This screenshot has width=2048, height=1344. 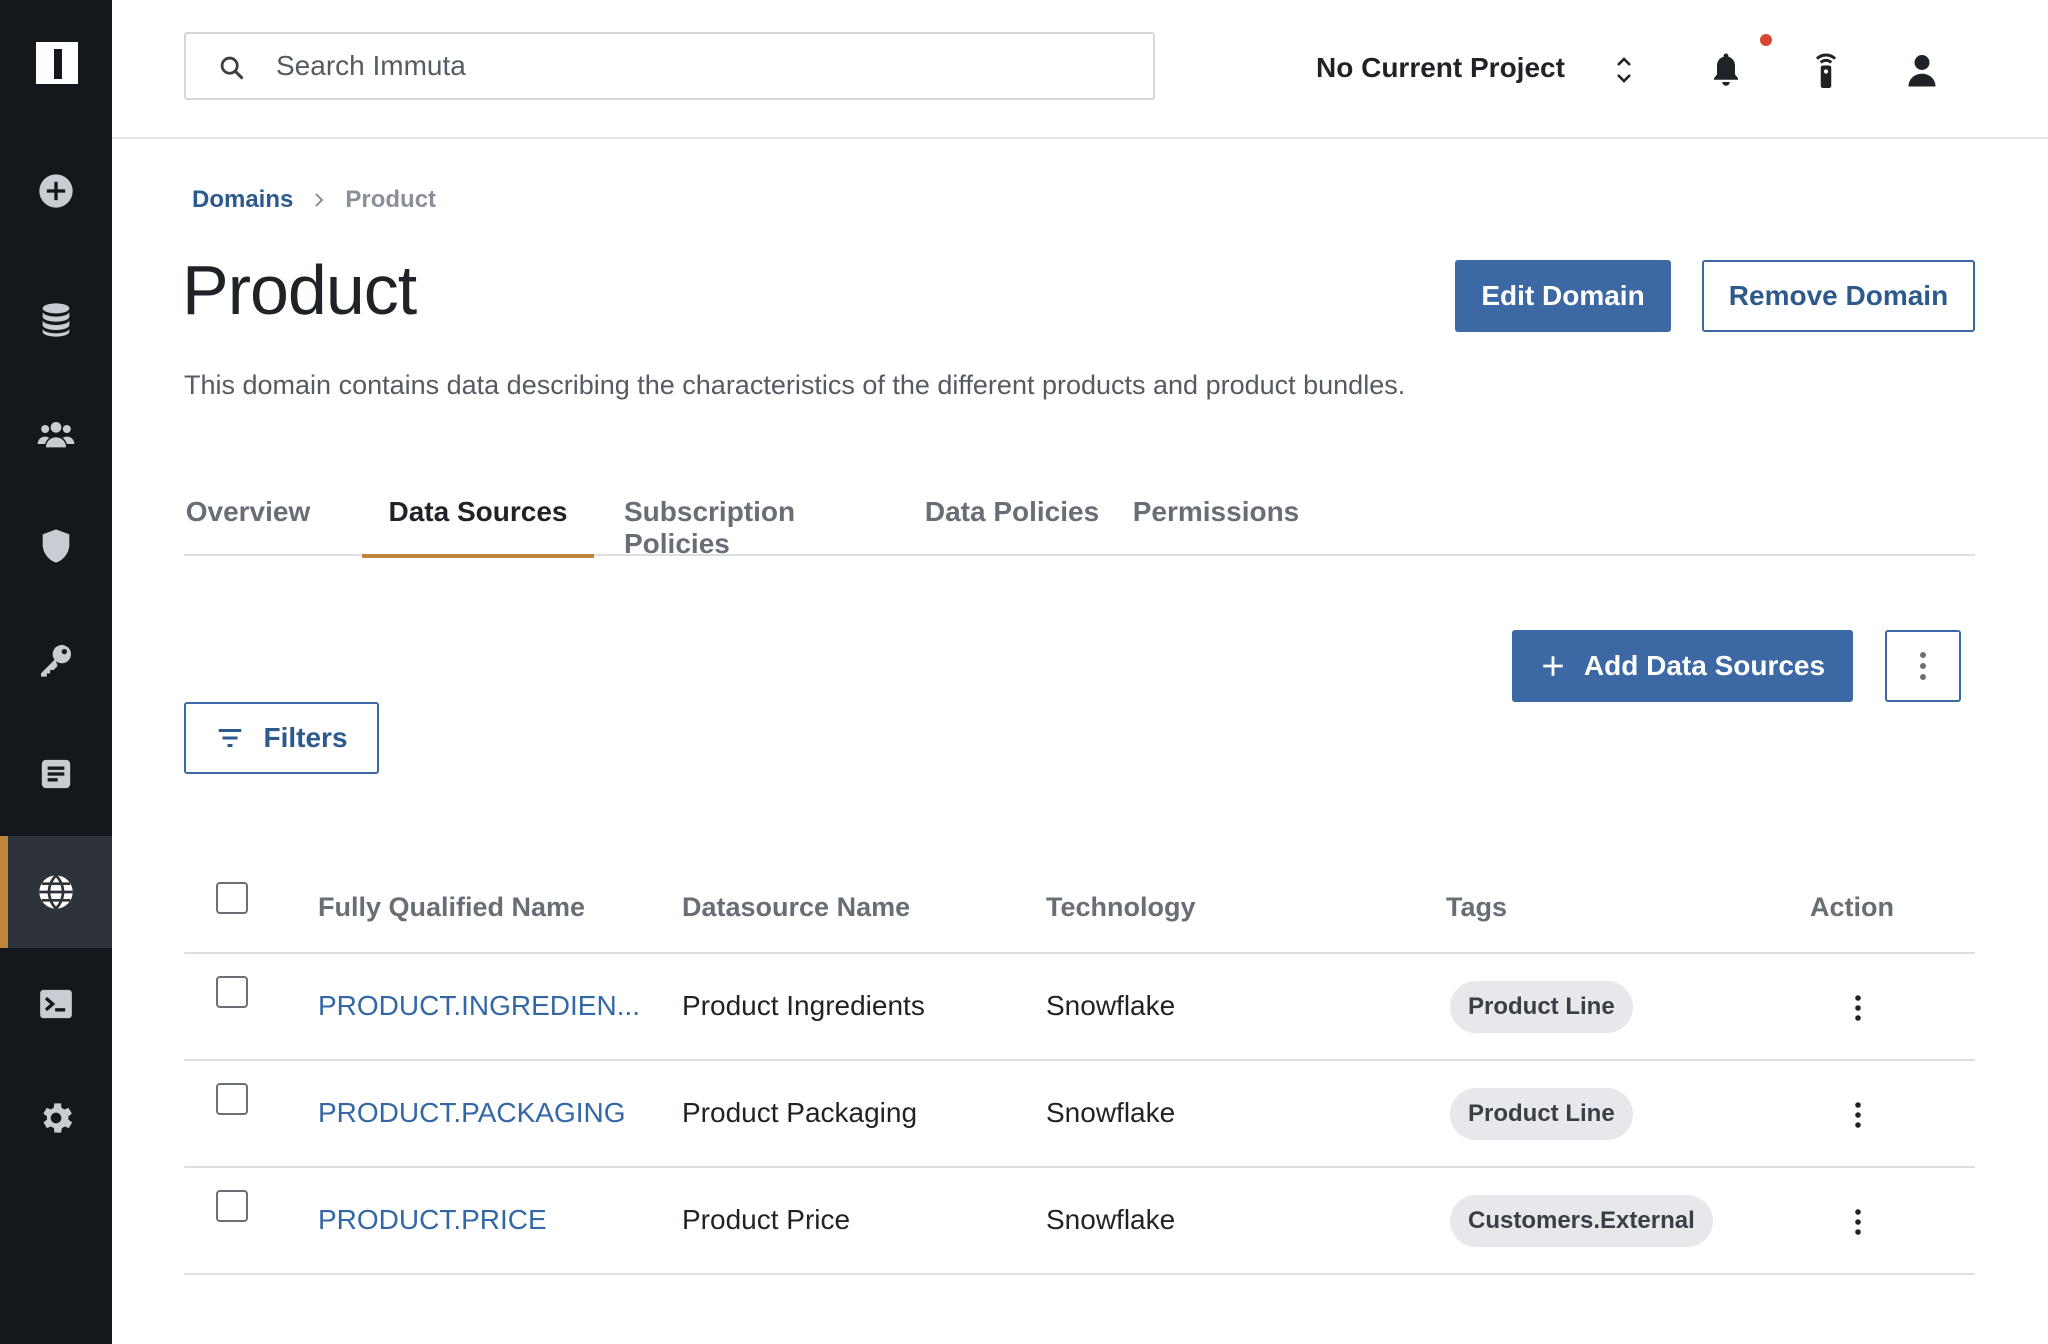 I want to click on more-options-button, so click(x=1923, y=666).